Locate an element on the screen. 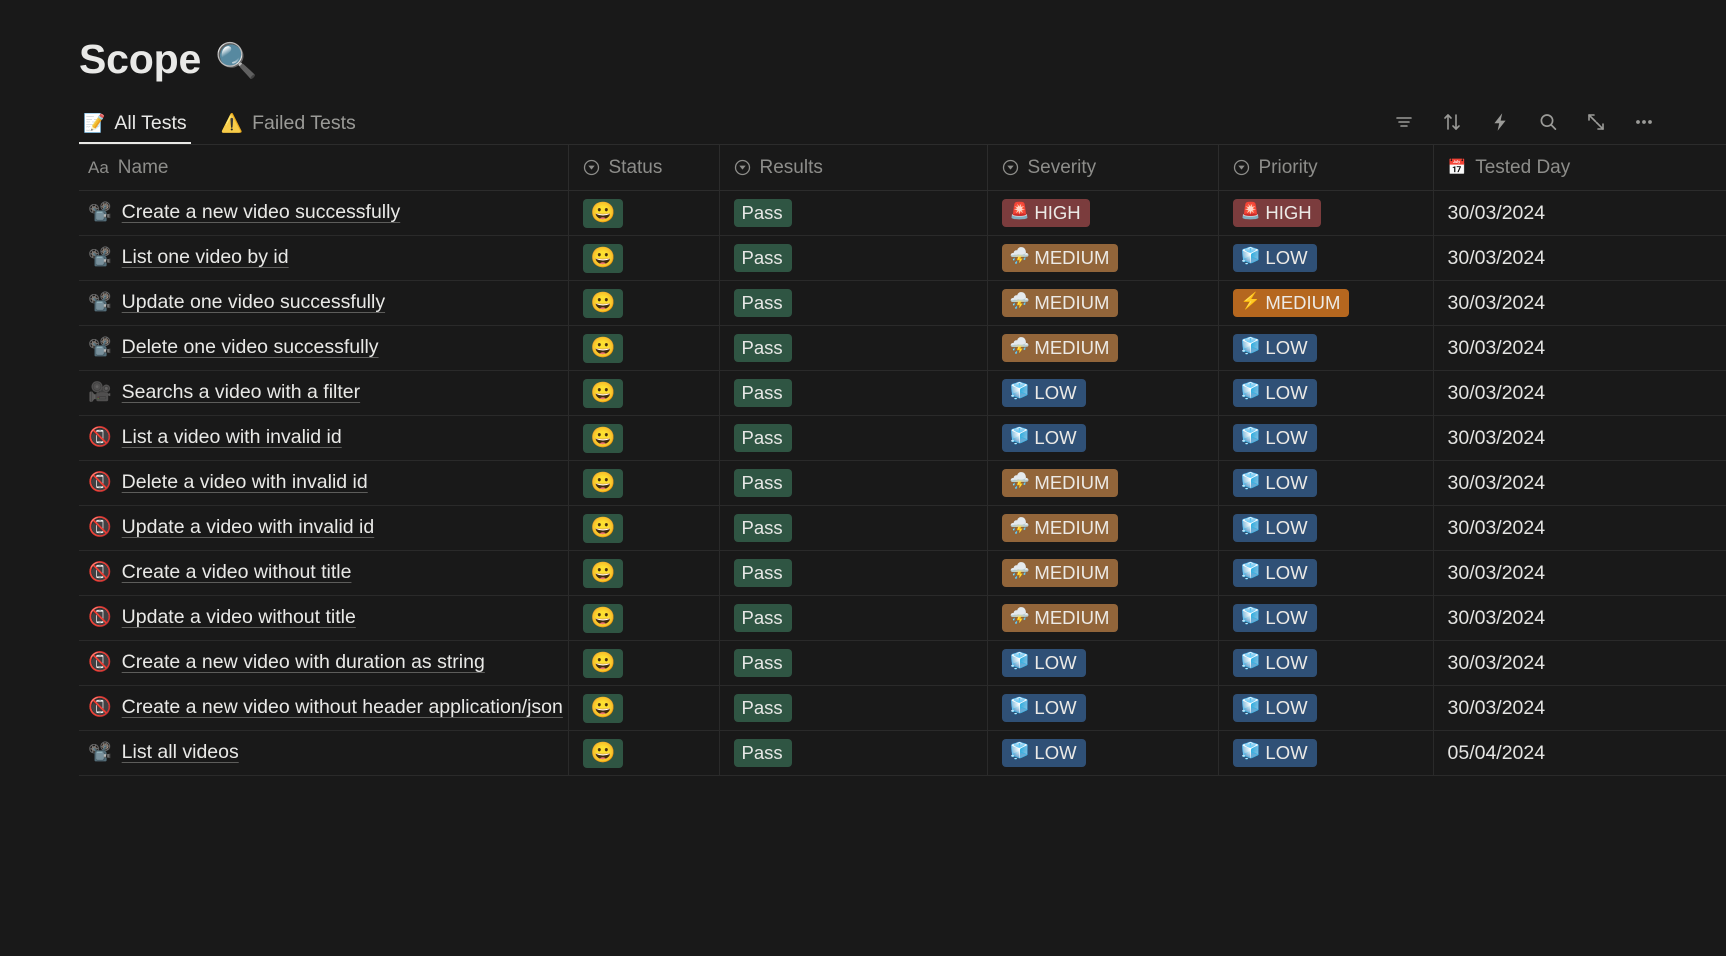 Image resolution: width=1726 pixels, height=956 pixels. column-header-status: Status is located at coordinates (644, 167).